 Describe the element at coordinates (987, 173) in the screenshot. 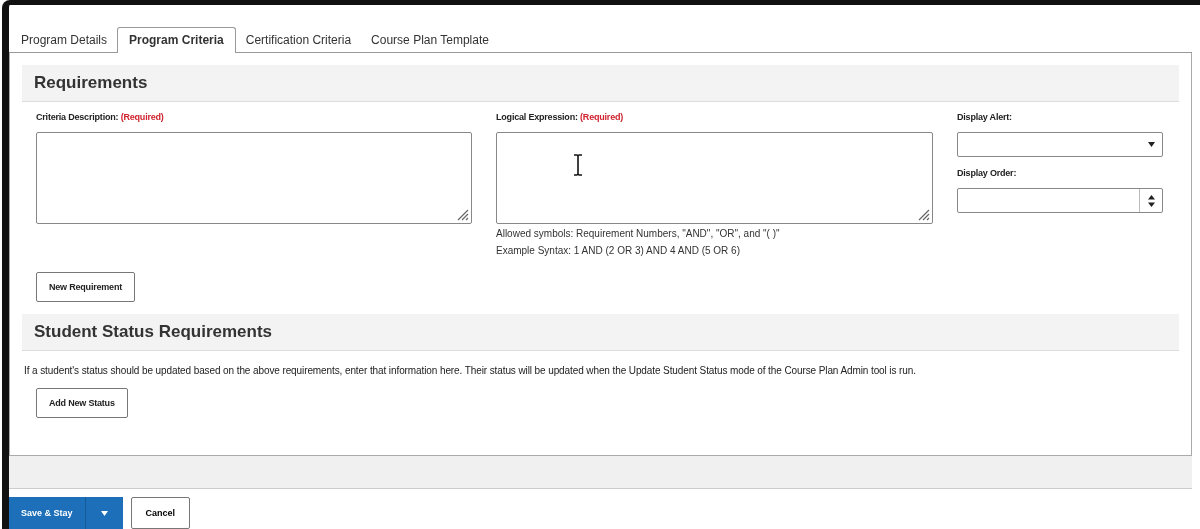

I see `field-label: Display Order:` at that location.